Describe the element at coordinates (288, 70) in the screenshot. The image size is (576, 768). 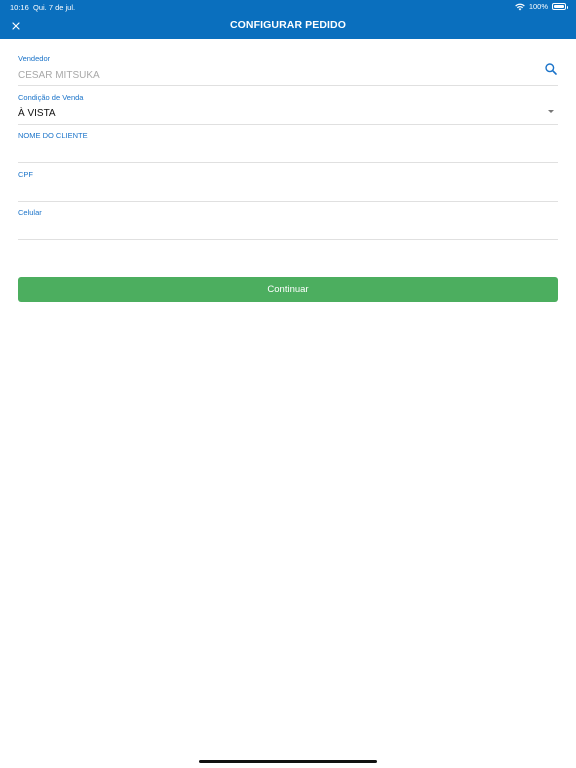
I see `vendedor-field: Vendedor CESAR MITSUKA` at that location.